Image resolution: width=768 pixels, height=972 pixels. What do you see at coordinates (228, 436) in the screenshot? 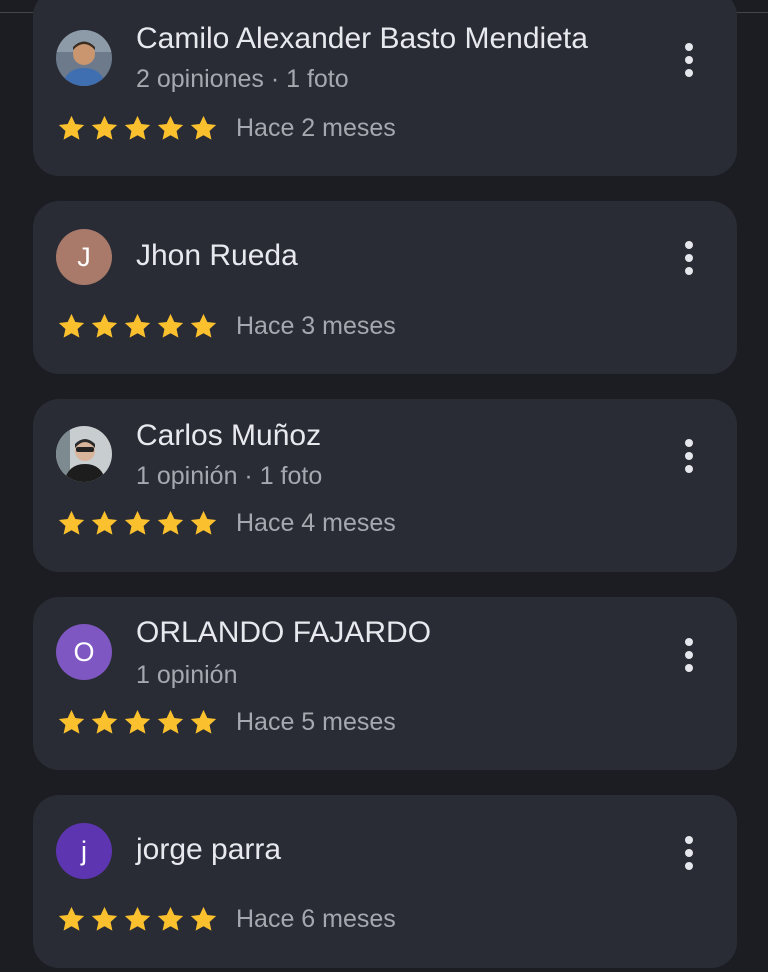
I see `reviewer-name: Carlos Muñoz` at bounding box center [228, 436].